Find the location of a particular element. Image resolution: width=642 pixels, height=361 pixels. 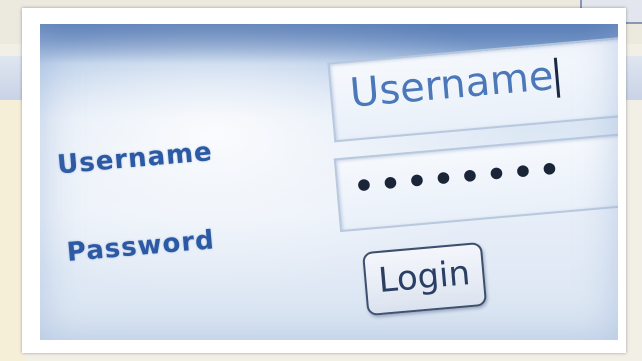

username-input: Username is located at coordinates (472, 89).